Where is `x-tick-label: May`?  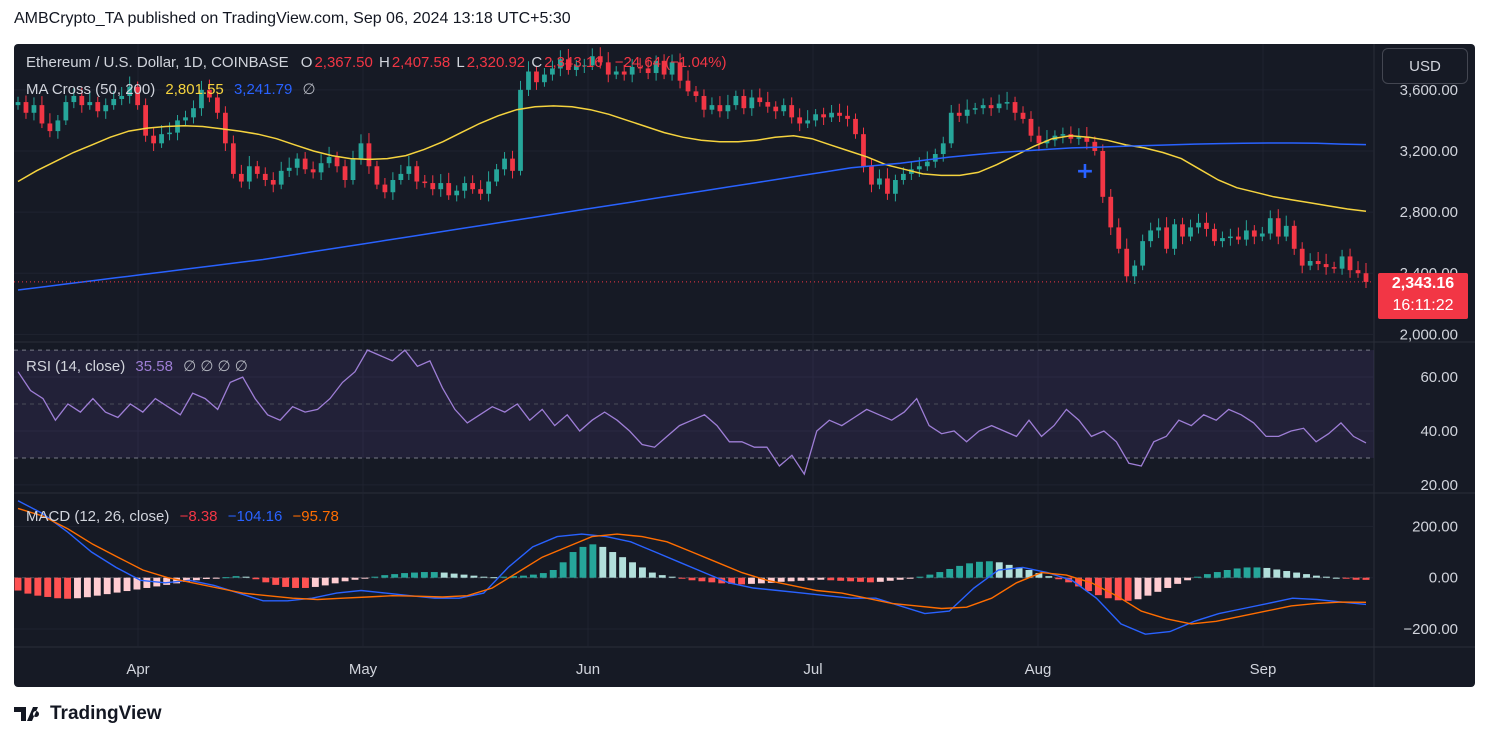 x-tick-label: May is located at coordinates (363, 669).